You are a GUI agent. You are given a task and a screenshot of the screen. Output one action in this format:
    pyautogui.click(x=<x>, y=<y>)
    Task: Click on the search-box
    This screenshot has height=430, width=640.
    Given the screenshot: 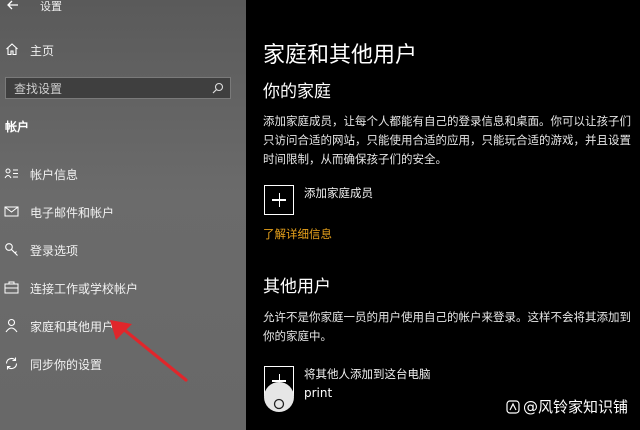 What is the action you would take?
    pyautogui.click(x=118, y=88)
    